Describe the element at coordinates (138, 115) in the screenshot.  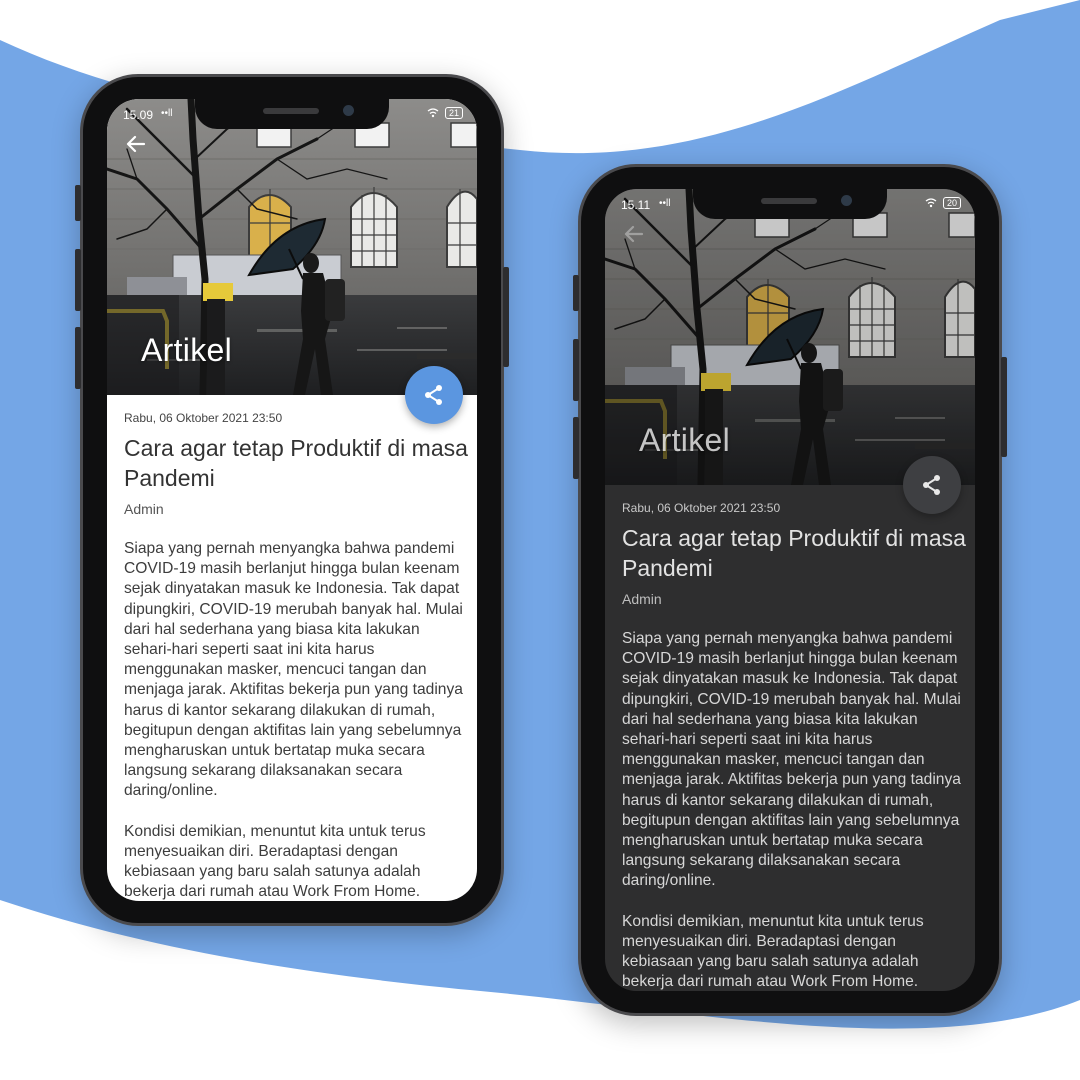
I see `status-time: 15.09` at that location.